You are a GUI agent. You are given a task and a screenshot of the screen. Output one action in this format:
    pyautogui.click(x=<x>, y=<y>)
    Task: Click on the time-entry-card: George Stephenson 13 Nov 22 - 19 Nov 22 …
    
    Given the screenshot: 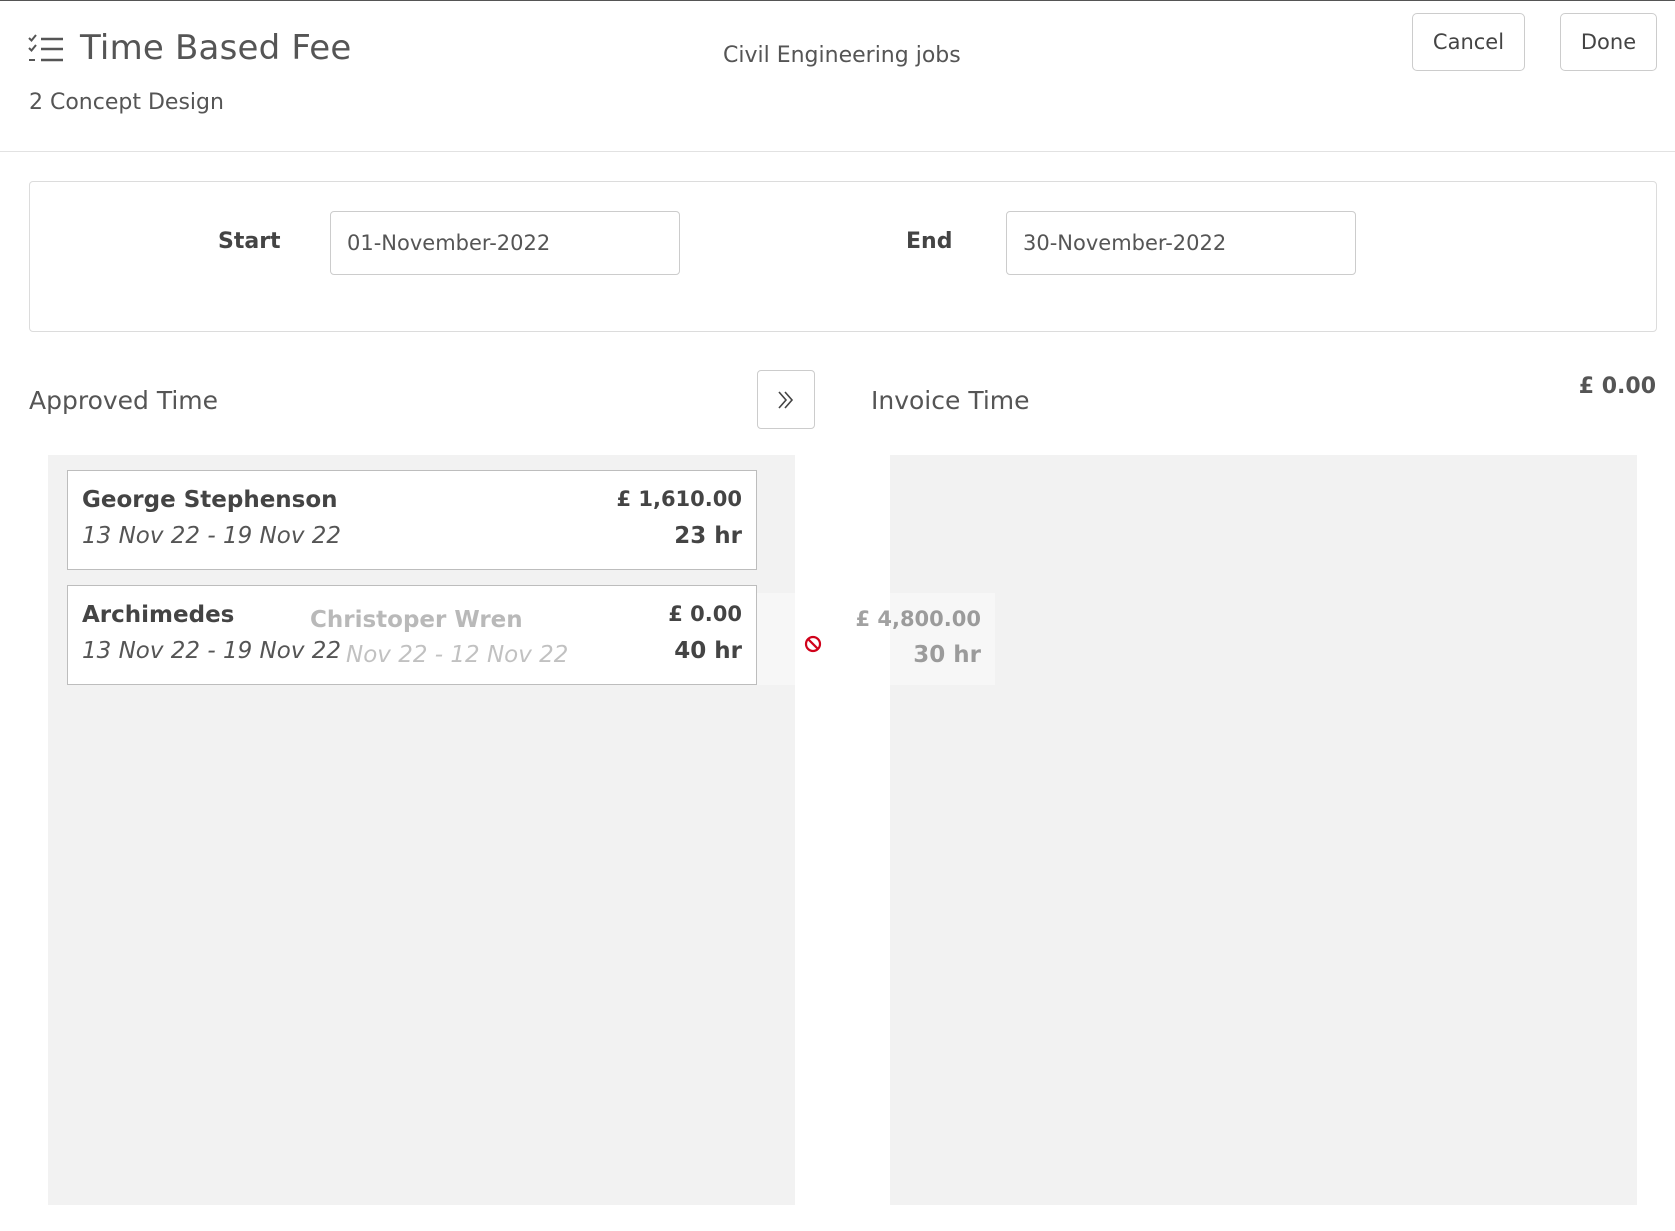 What is the action you would take?
    pyautogui.click(x=412, y=520)
    